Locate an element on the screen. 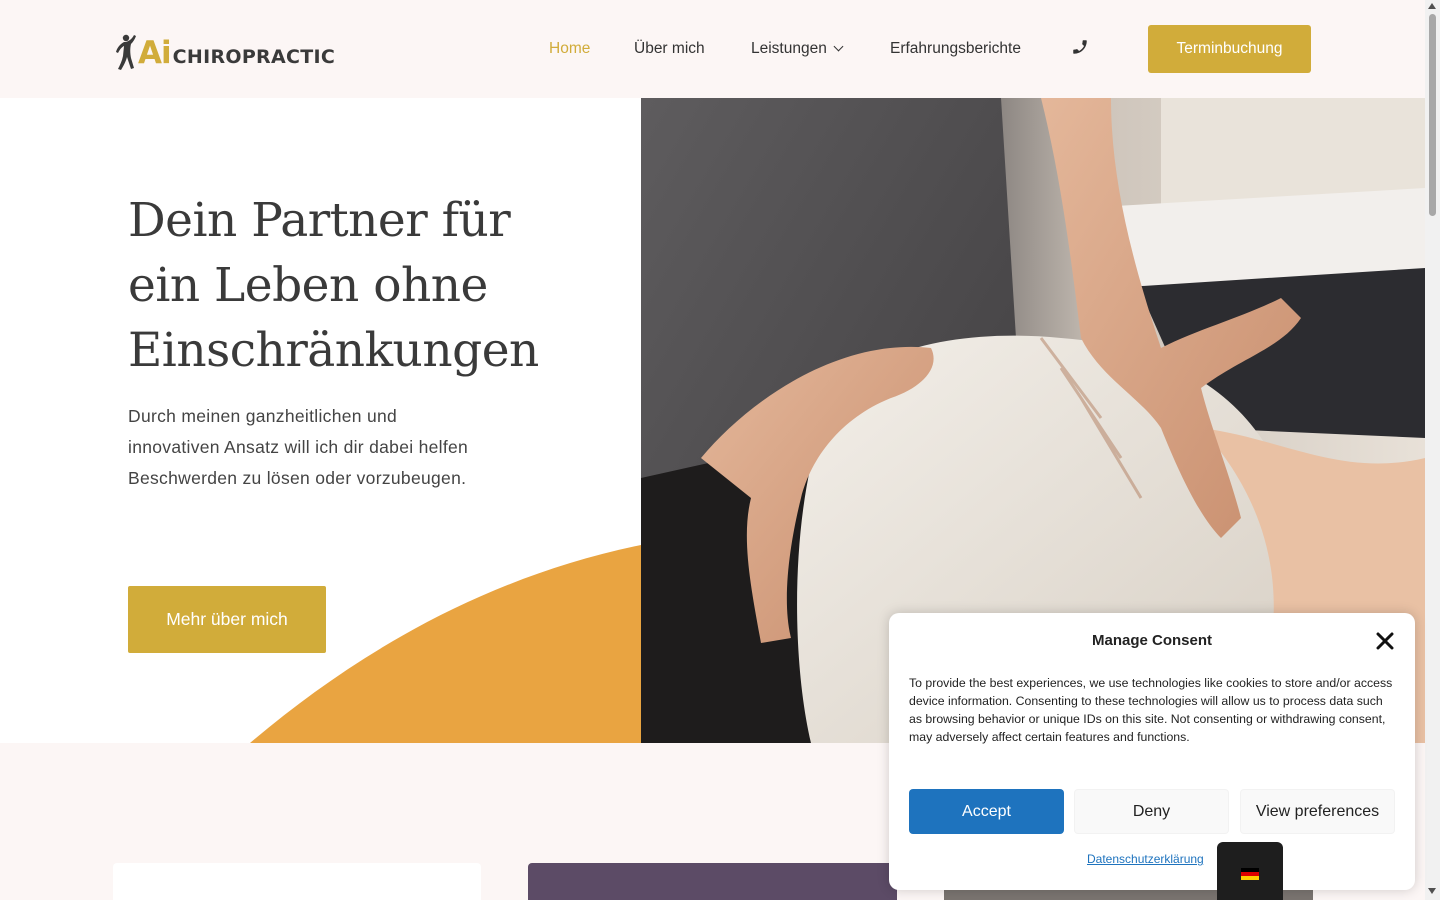 The width and height of the screenshot is (1440, 900). german-flag-icon is located at coordinates (1250, 874).